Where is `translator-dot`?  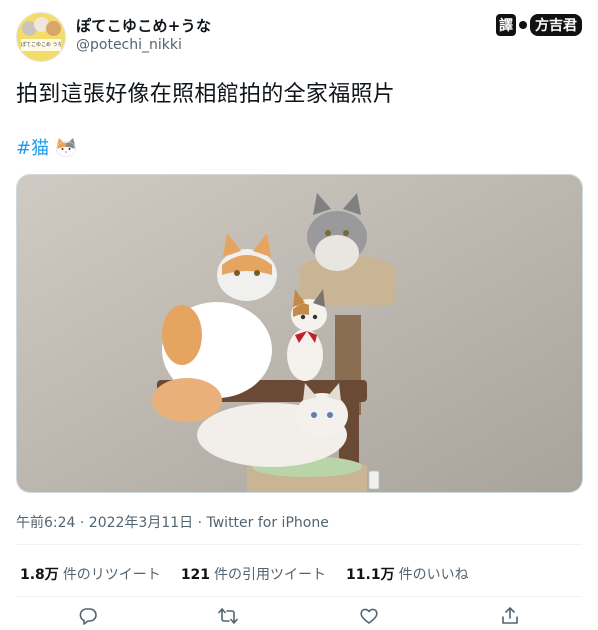
translator-dot is located at coordinates (523, 25).